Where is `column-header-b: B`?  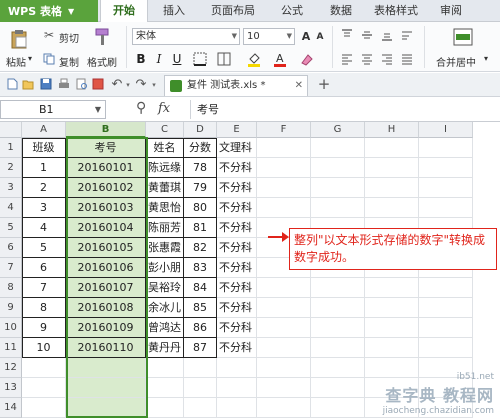 column-header-b: B is located at coordinates (106, 130).